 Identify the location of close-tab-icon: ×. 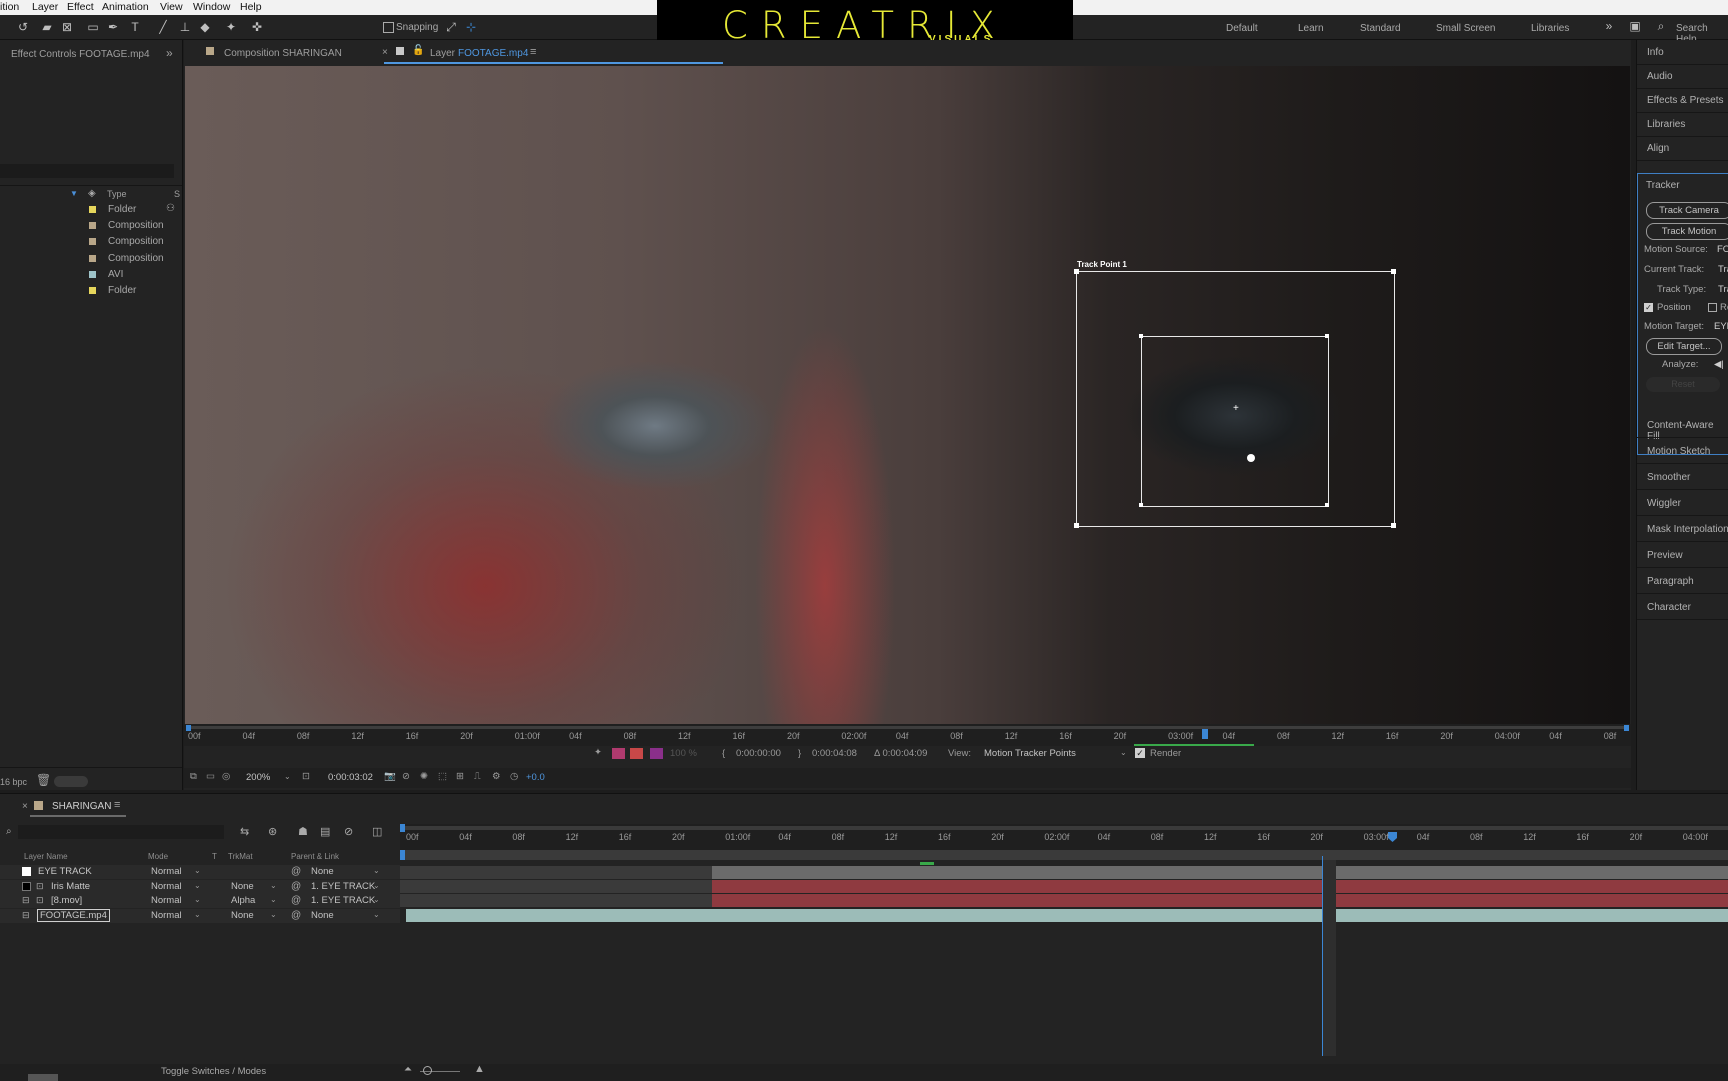
(385, 52).